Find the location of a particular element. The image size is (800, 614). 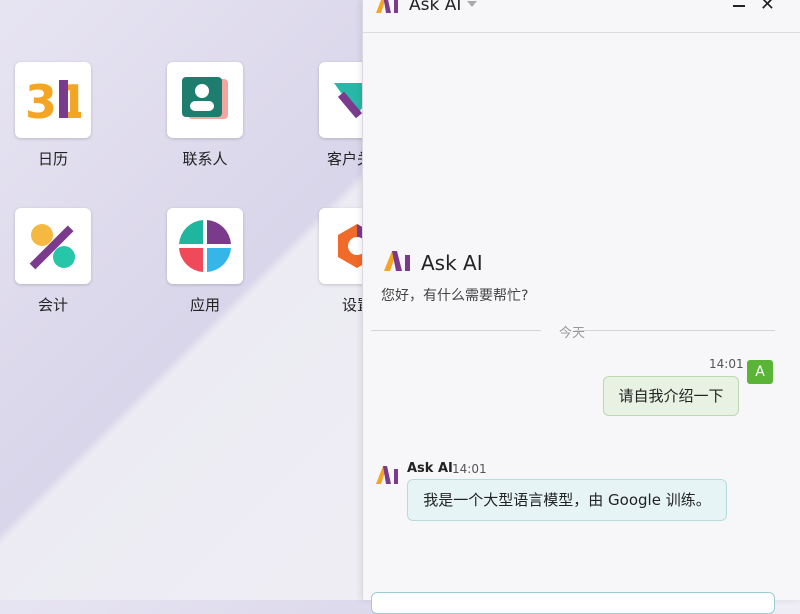

app-crm: 客户关系 is located at coordinates (329, 115).